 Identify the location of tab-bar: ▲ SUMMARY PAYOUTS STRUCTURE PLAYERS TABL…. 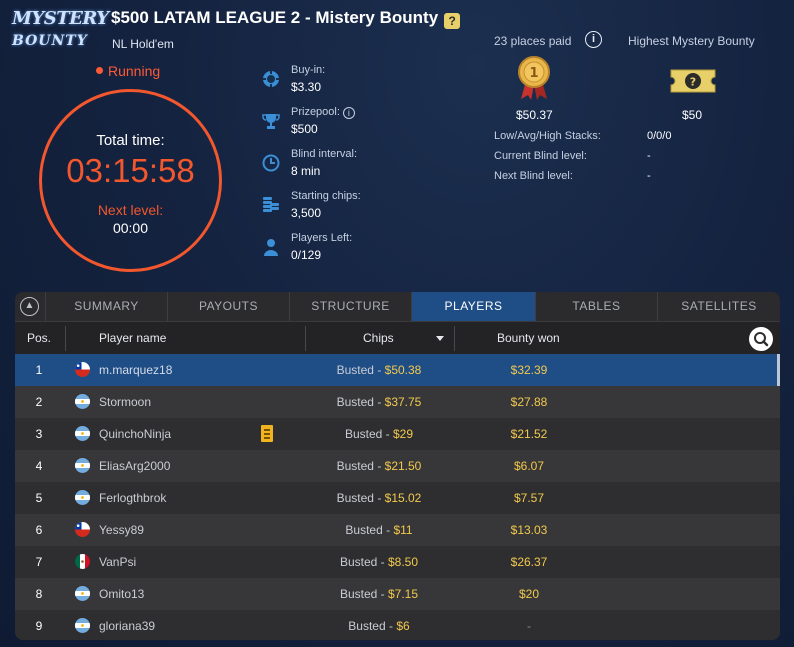
(397, 306).